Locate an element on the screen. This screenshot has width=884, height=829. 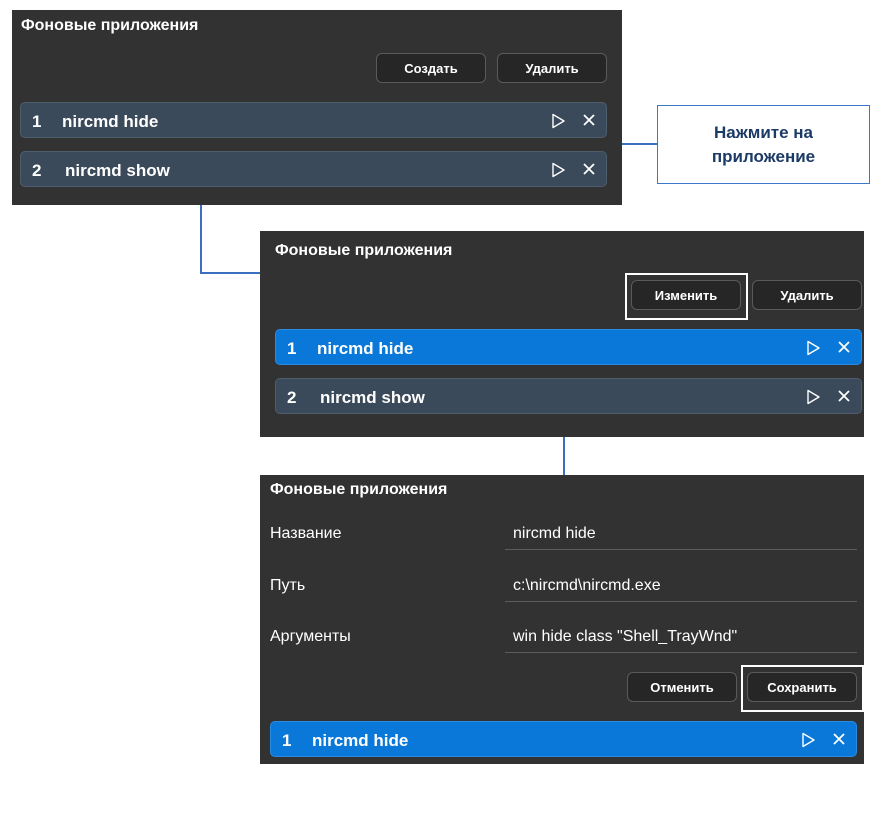
instruction-callout: Нажмите на приложение is located at coordinates (763, 144).